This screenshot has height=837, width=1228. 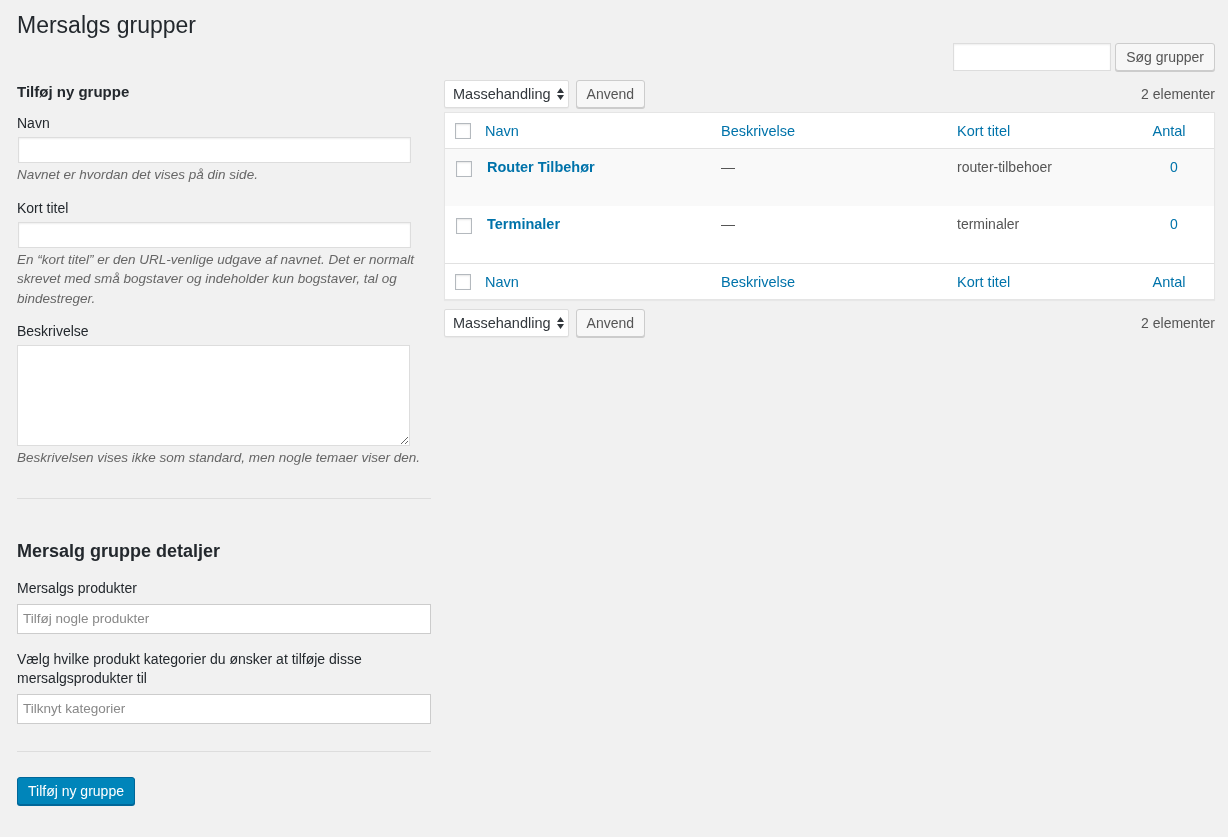 I want to click on section-heading: Mersalg gruppe detaljer, so click(x=119, y=551).